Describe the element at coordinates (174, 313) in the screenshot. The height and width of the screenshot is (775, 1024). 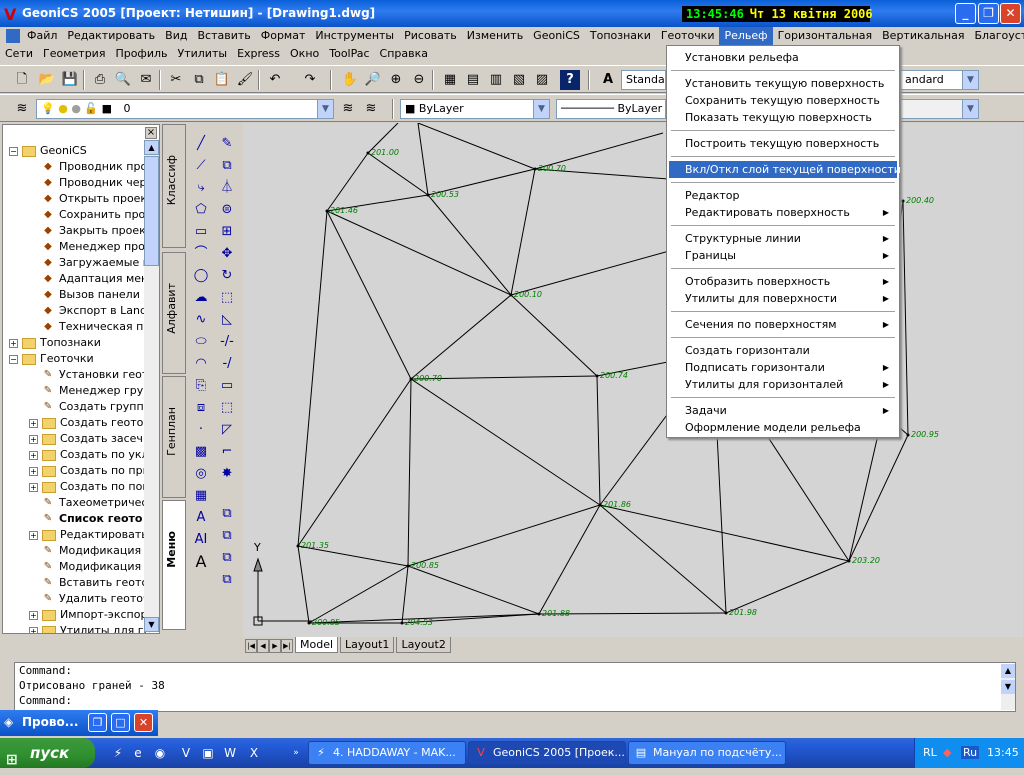
I see `palette-tab: Алфавит` at that location.